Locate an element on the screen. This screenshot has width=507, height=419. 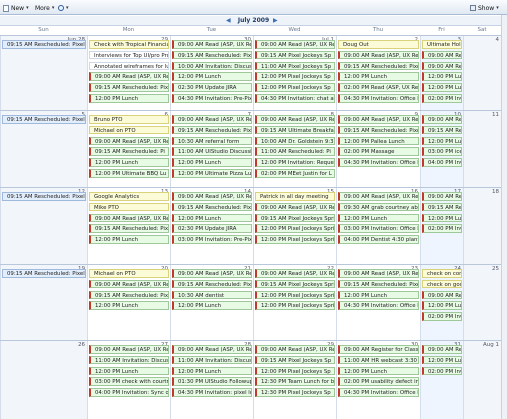
calendar-event: 09:00 AM Register for Classes is located at coordinates (378, 349).